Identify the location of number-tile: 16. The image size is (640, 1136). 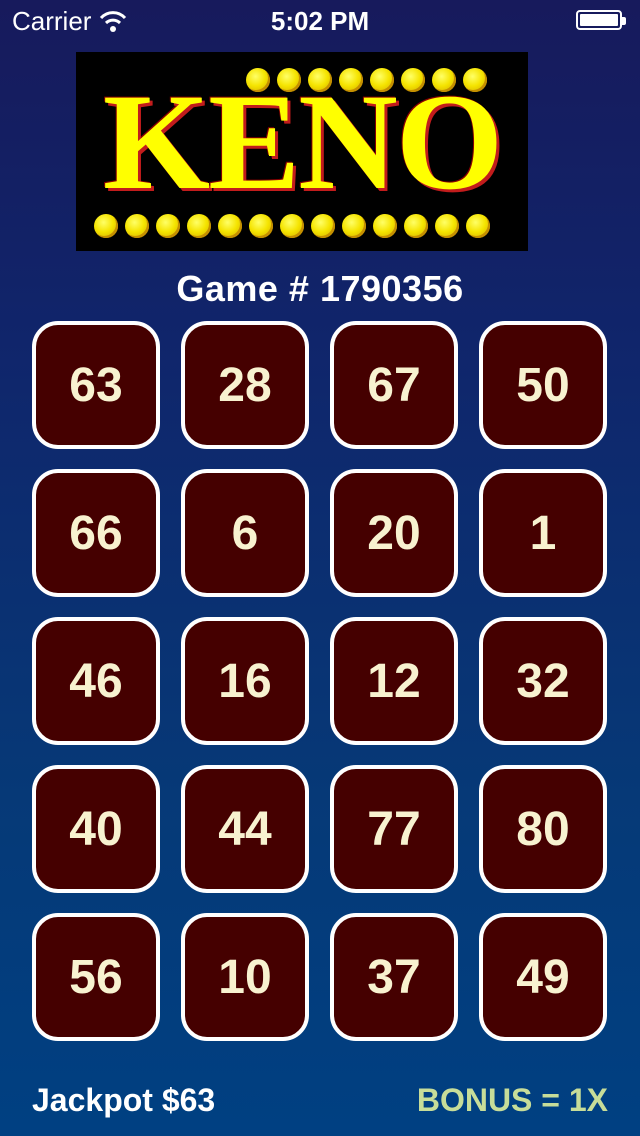
(245, 681).